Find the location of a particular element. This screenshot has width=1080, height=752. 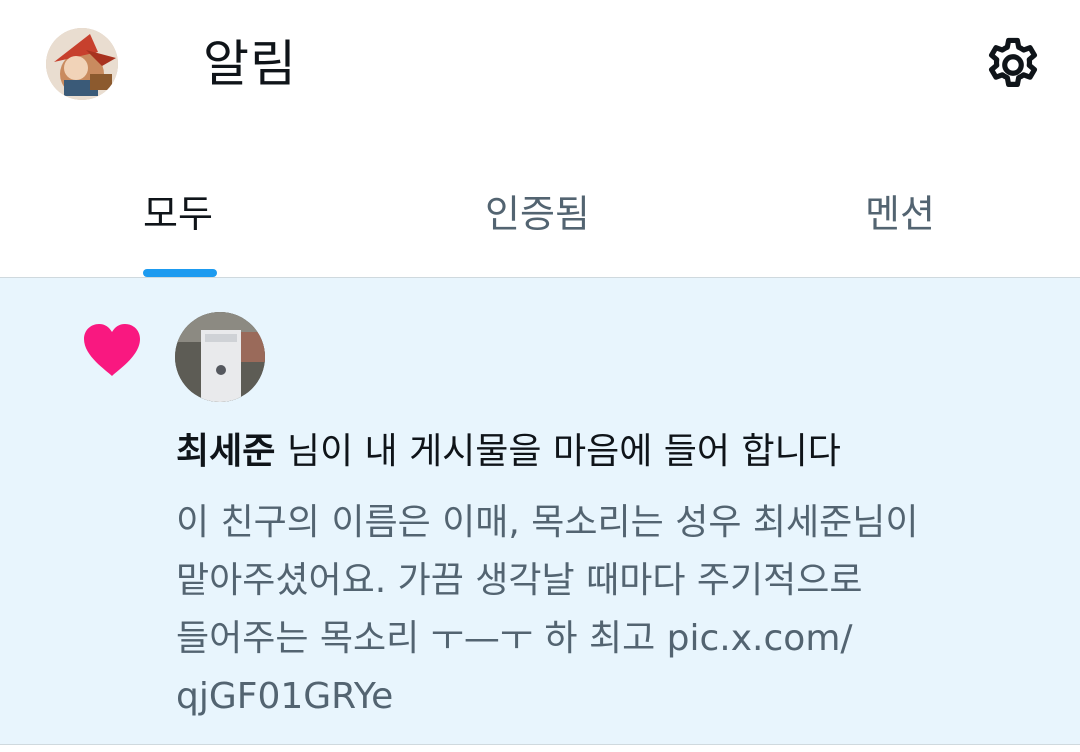

page-title: 알림 is located at coordinates (250, 64).